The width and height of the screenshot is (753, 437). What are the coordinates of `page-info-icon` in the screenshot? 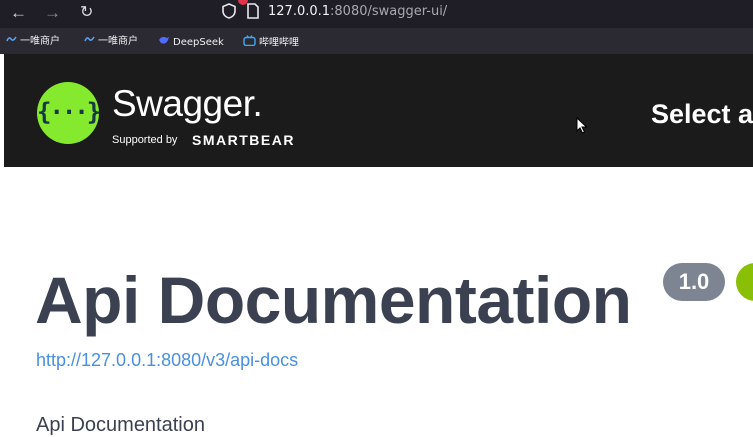 It's located at (253, 13).